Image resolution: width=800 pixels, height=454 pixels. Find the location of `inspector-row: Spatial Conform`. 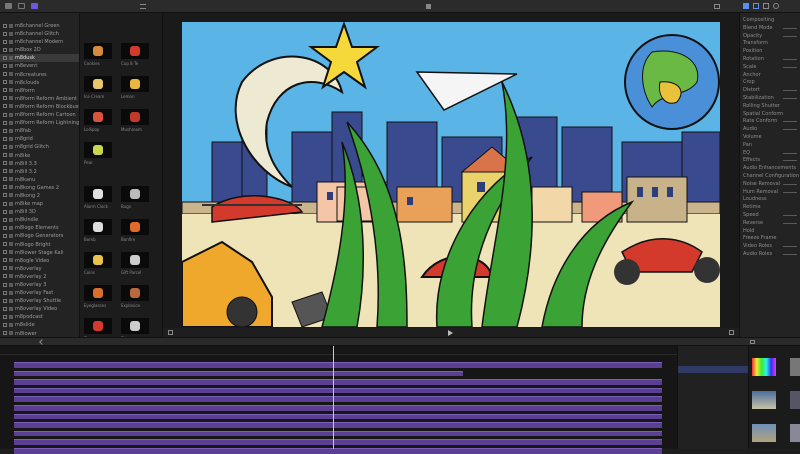

inspector-row: Spatial Conform is located at coordinates (770, 115).